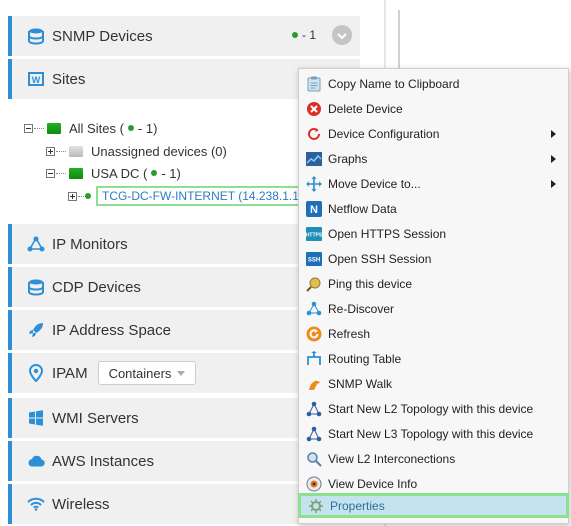  I want to click on menu-label: Device Configuration, so click(384, 133).